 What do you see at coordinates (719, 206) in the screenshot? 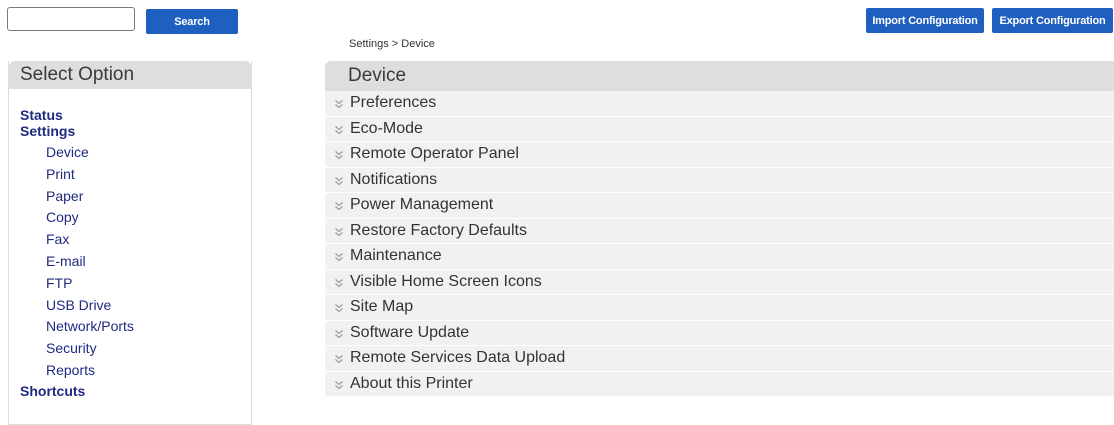
I see `section-row-power-management: Power Management` at bounding box center [719, 206].